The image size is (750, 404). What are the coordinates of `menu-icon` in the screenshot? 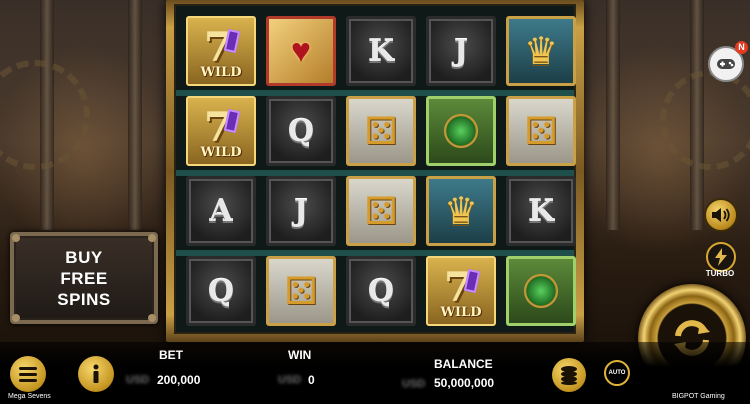 It's located at (28, 374).